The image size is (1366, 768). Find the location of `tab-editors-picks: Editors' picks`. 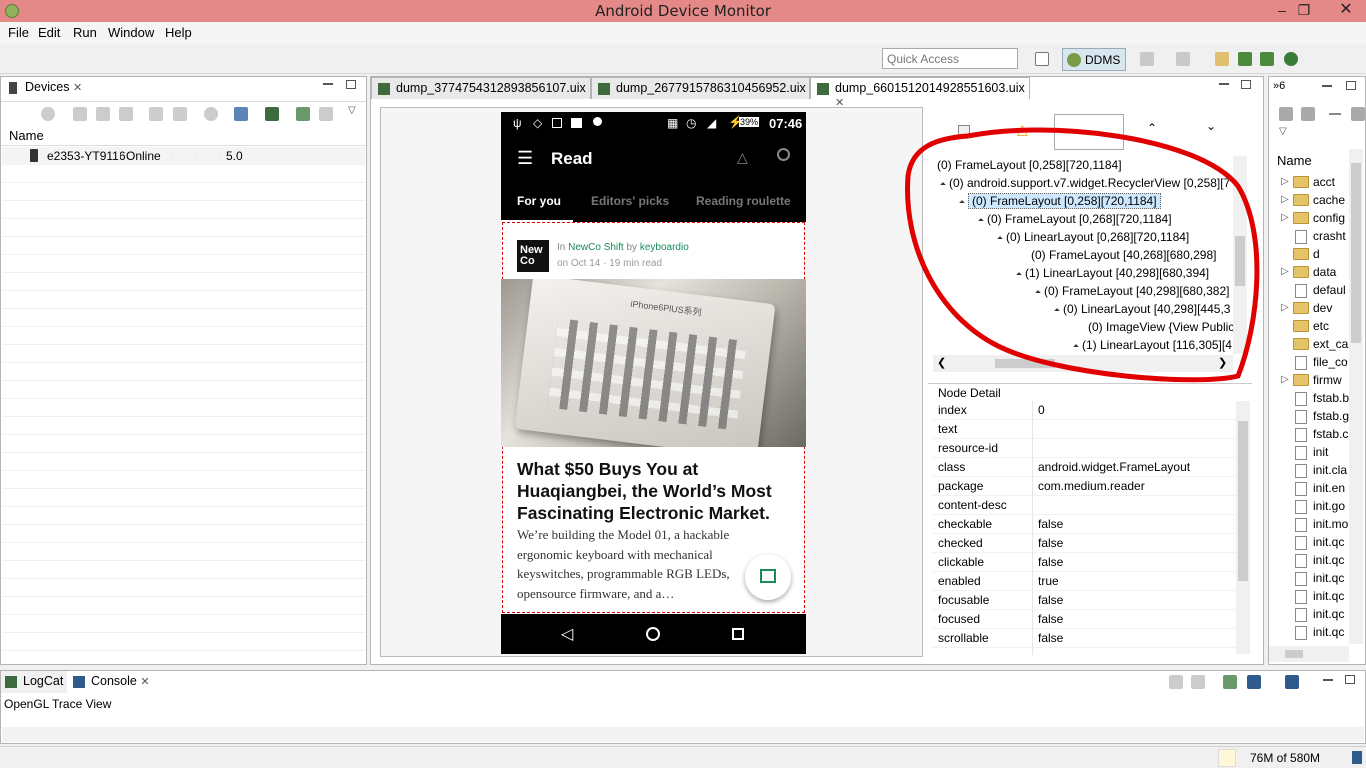

tab-editors-picks: Editors' picks is located at coordinates (630, 201).